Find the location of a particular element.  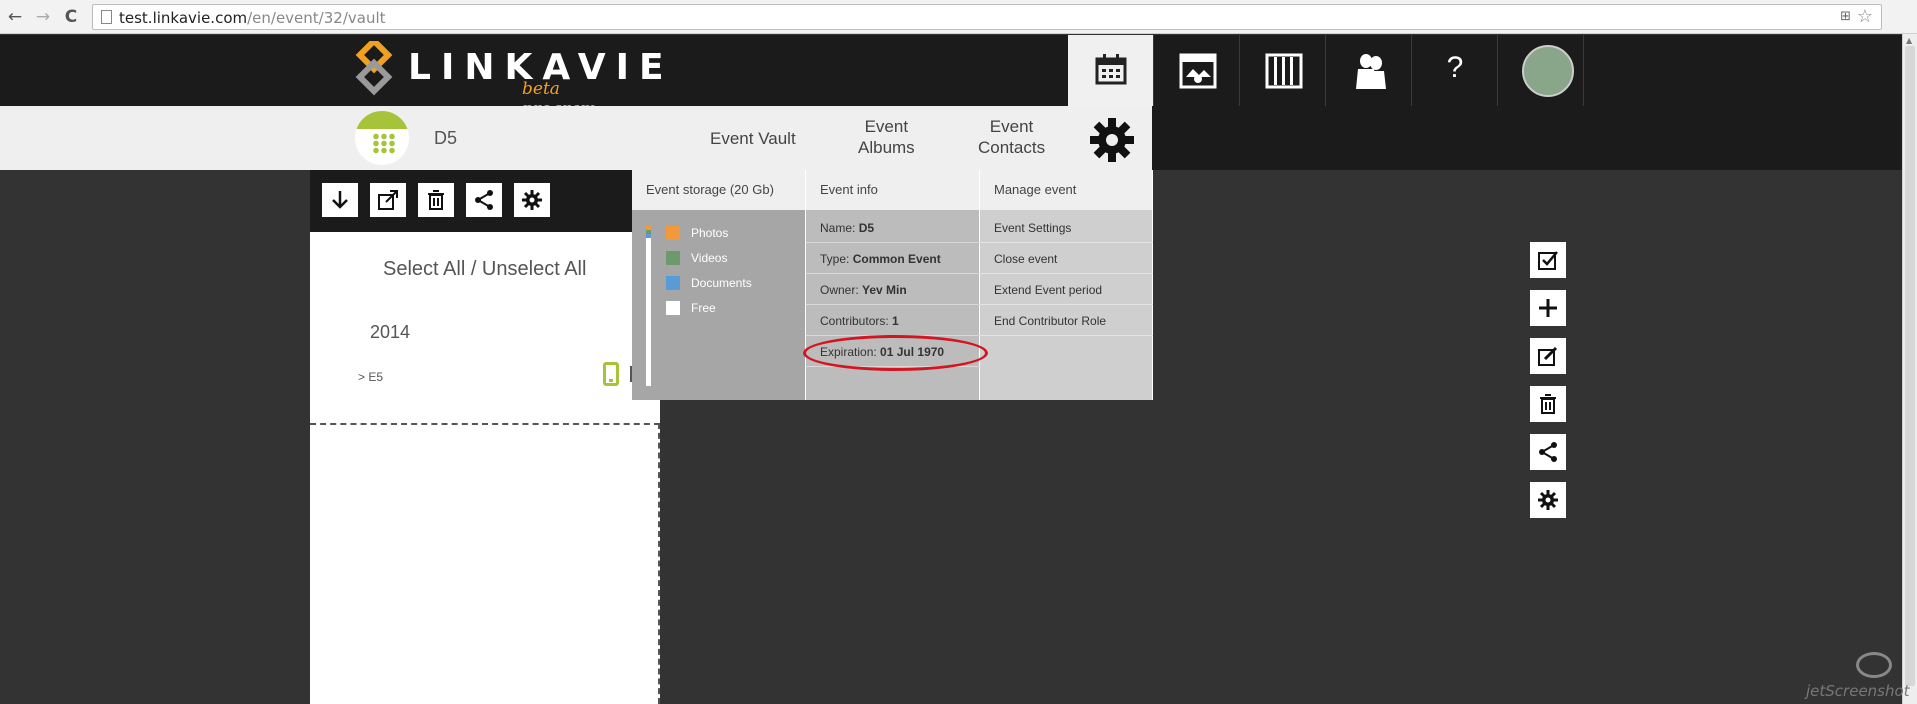

vault-icon is located at coordinates (1198, 71).